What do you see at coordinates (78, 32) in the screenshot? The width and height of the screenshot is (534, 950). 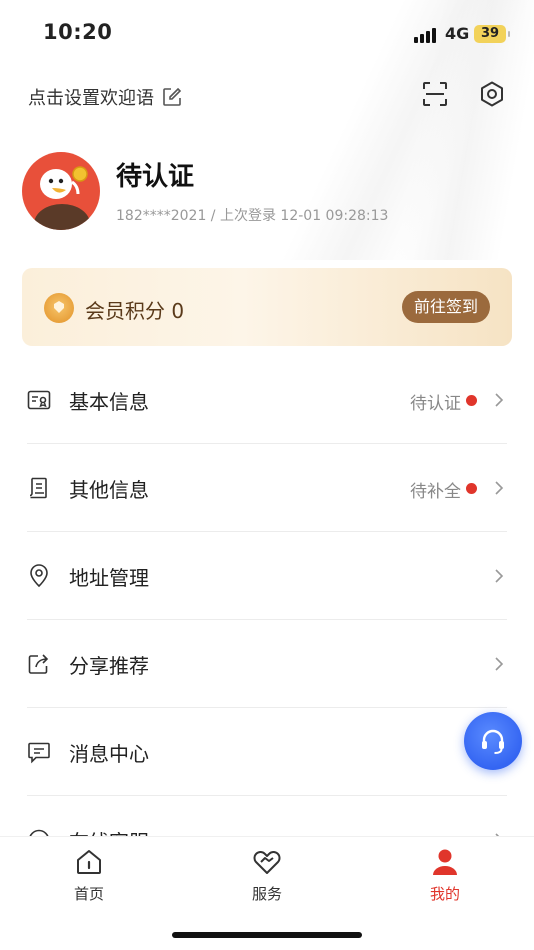 I see `status-time: 10:20` at bounding box center [78, 32].